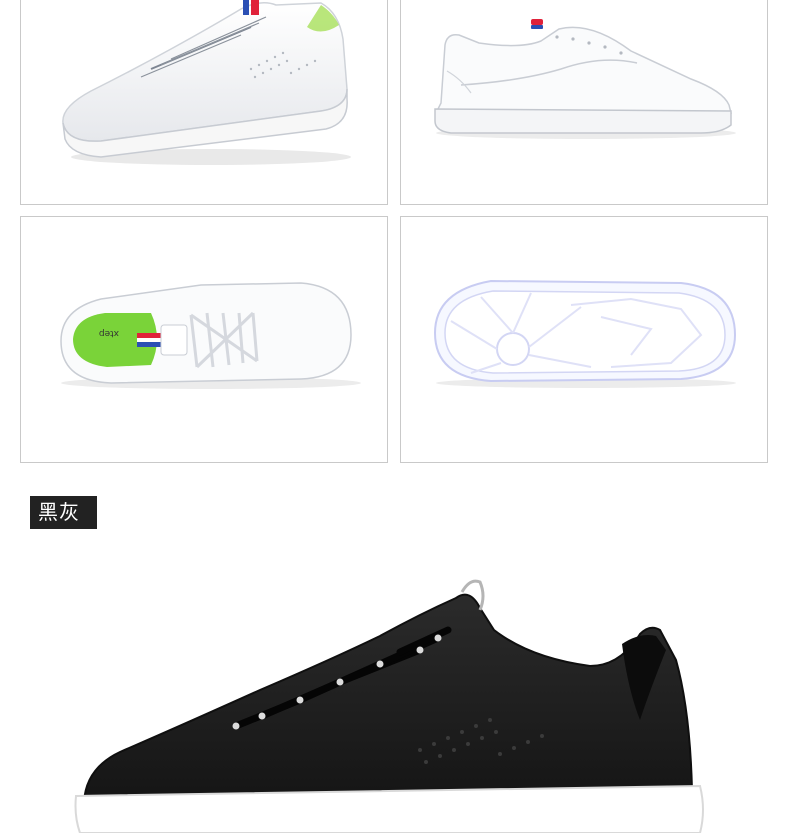  I want to click on product-image-sole-view, so click(584, 339).